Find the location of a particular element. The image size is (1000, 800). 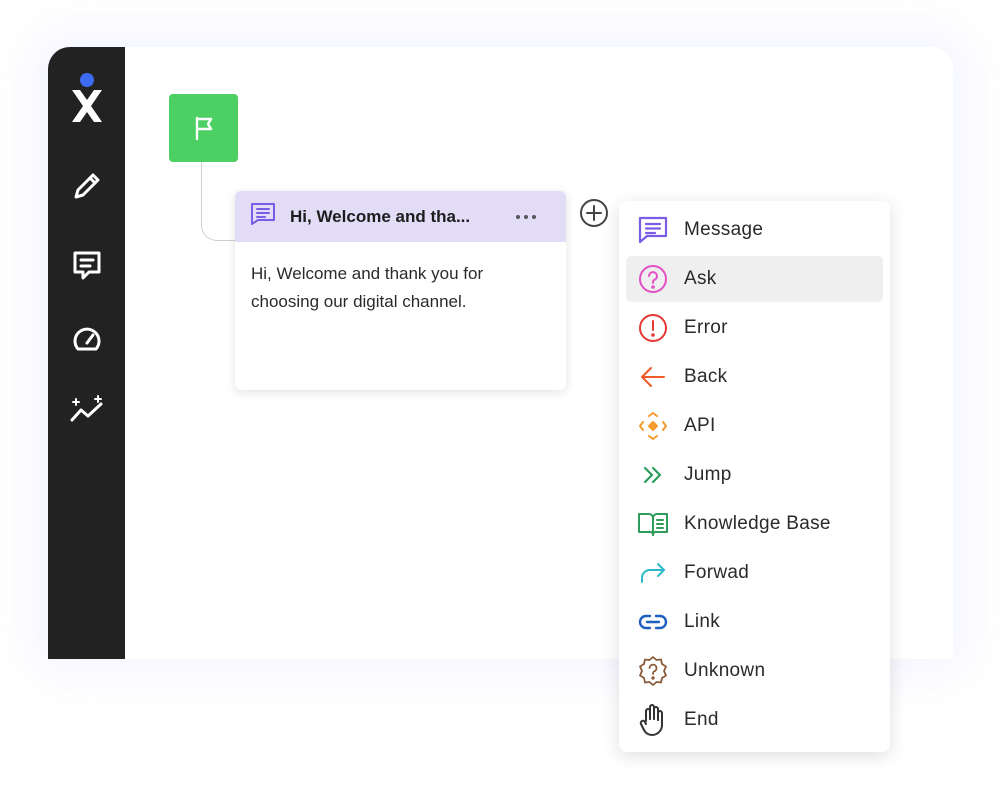

menu-item-knowledge-base: Knowledge Base is located at coordinates (754, 524).